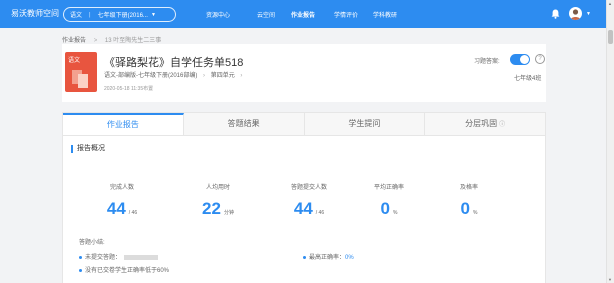 This screenshot has height=283, width=614. I want to click on help-icon: ?, so click(540, 59).